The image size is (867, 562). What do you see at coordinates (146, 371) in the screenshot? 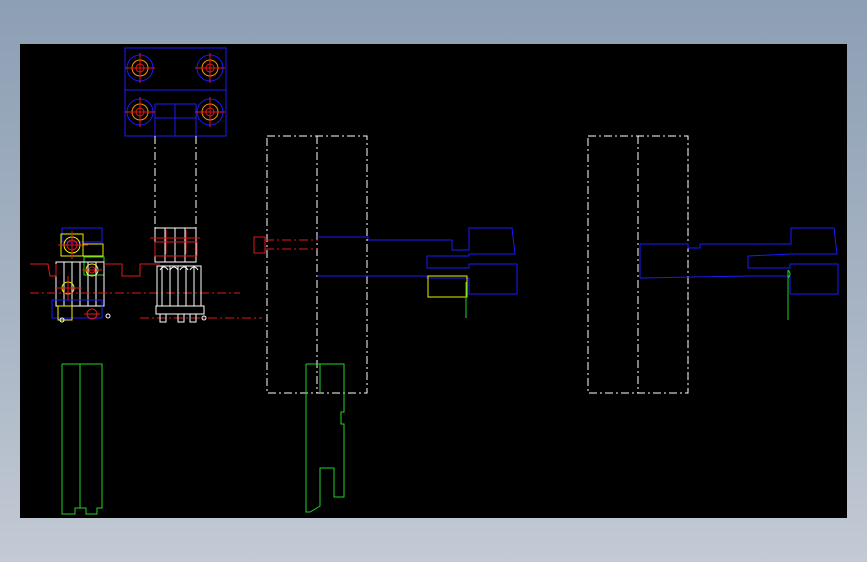
I see `front-view-mechanism` at bounding box center [146, 371].